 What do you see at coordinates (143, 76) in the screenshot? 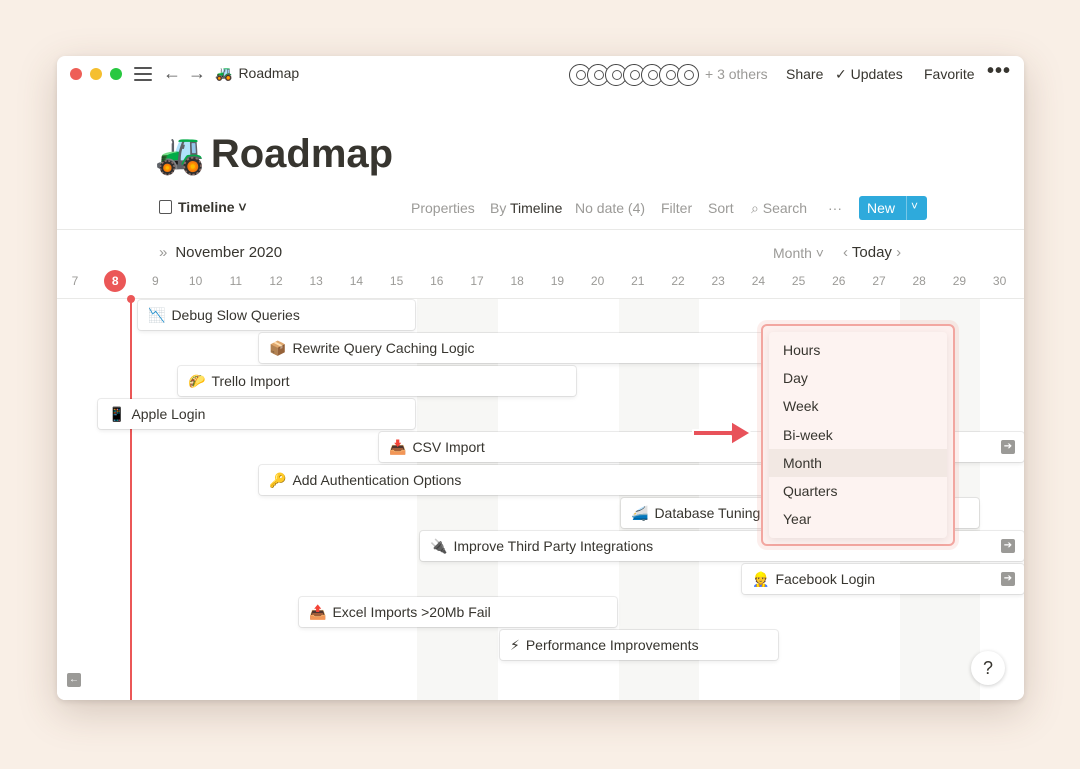
I see `sidebar-toggle-icon` at bounding box center [143, 76].